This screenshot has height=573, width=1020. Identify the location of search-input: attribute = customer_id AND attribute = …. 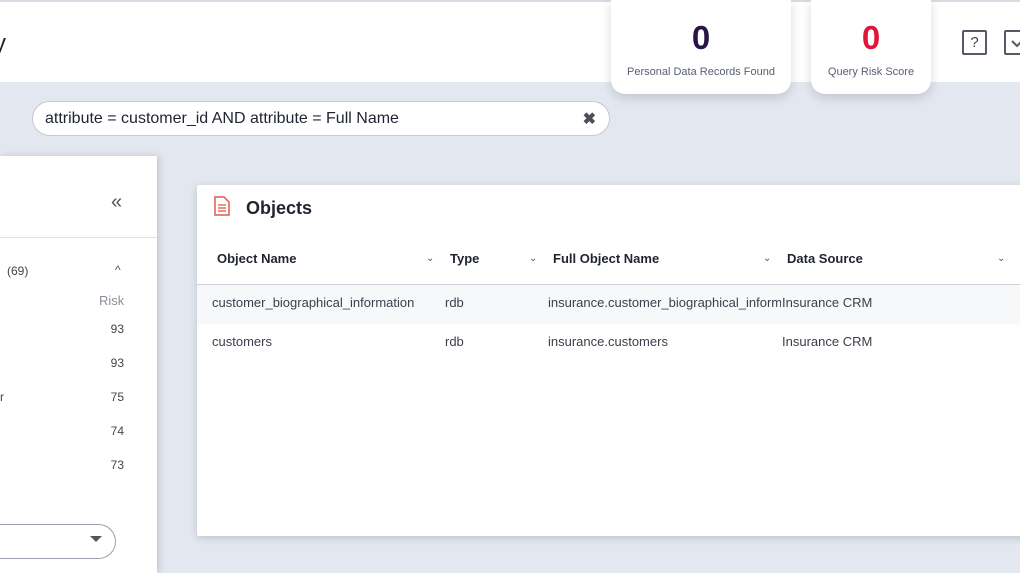
(321, 118).